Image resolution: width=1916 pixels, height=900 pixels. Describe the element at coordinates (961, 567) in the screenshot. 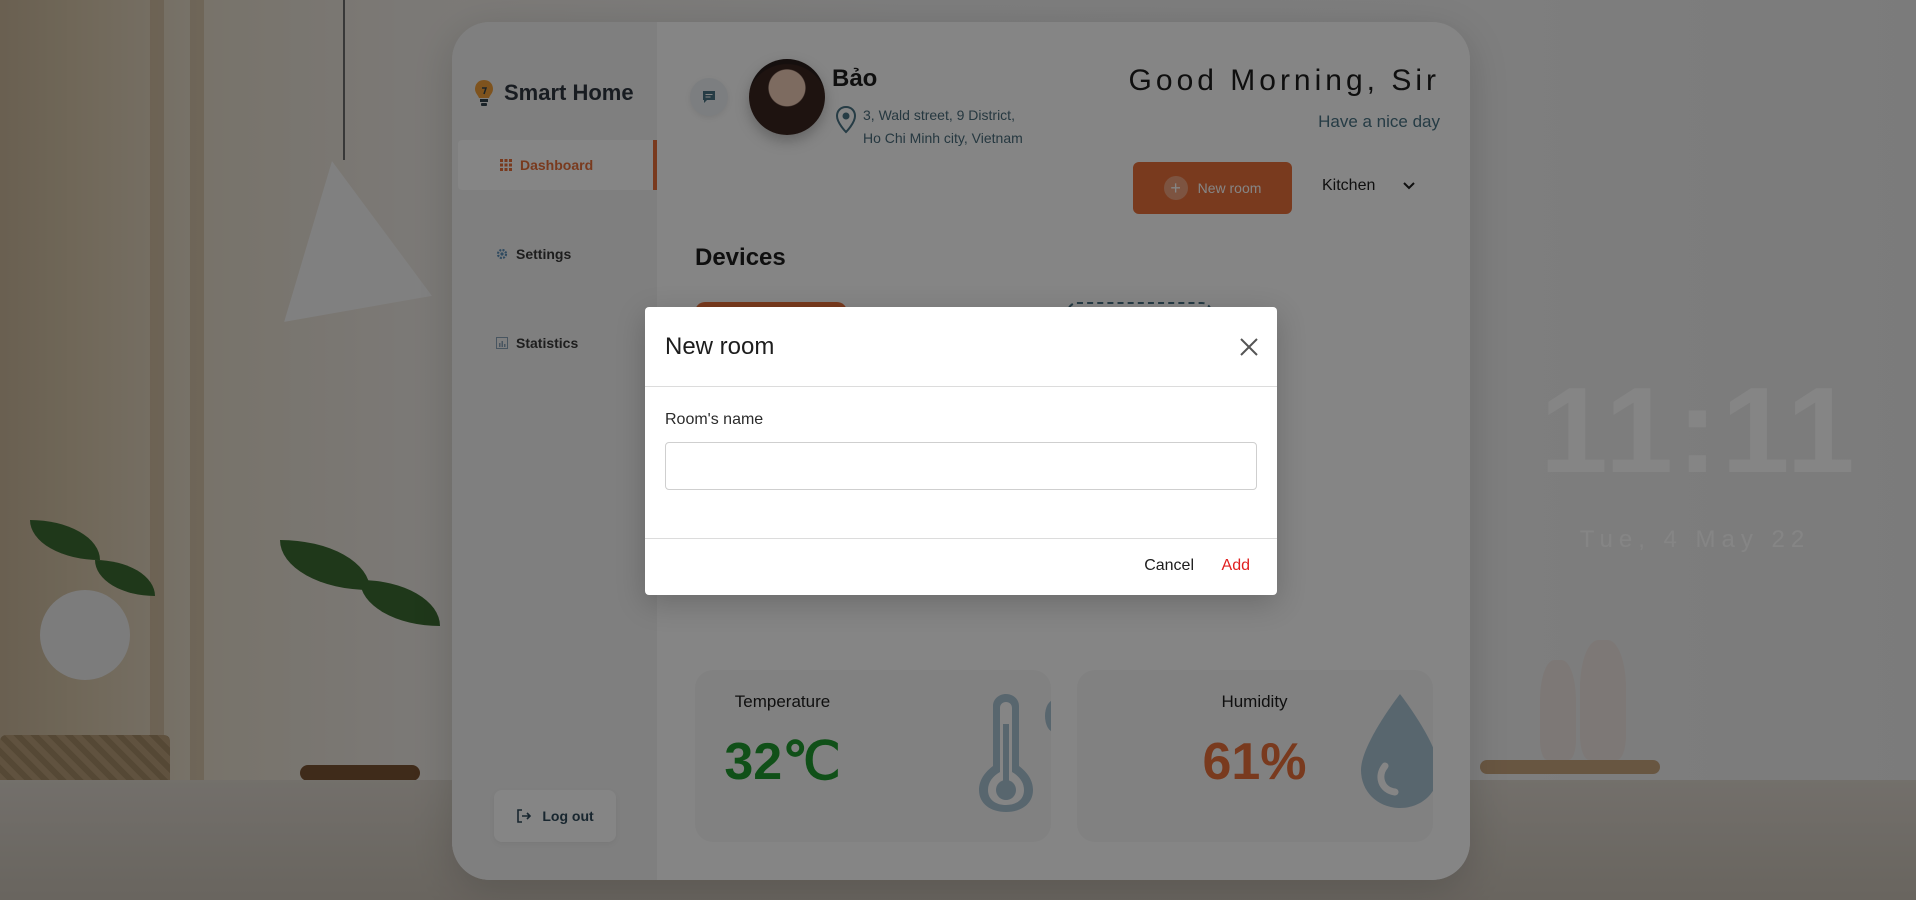

I see `dialog-footer: Cancel Add` at that location.